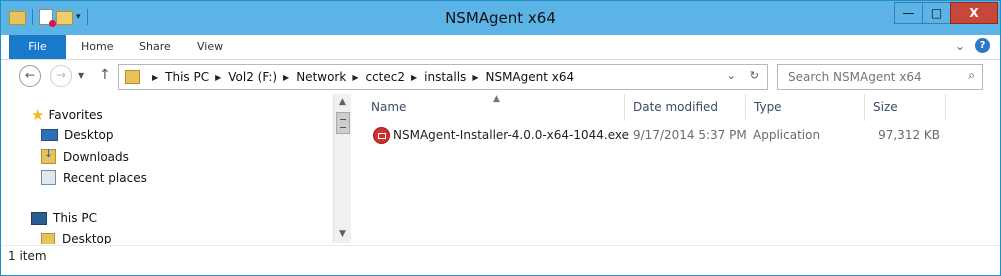  What do you see at coordinates (974, 13) in the screenshot?
I see `close-button: X` at bounding box center [974, 13].